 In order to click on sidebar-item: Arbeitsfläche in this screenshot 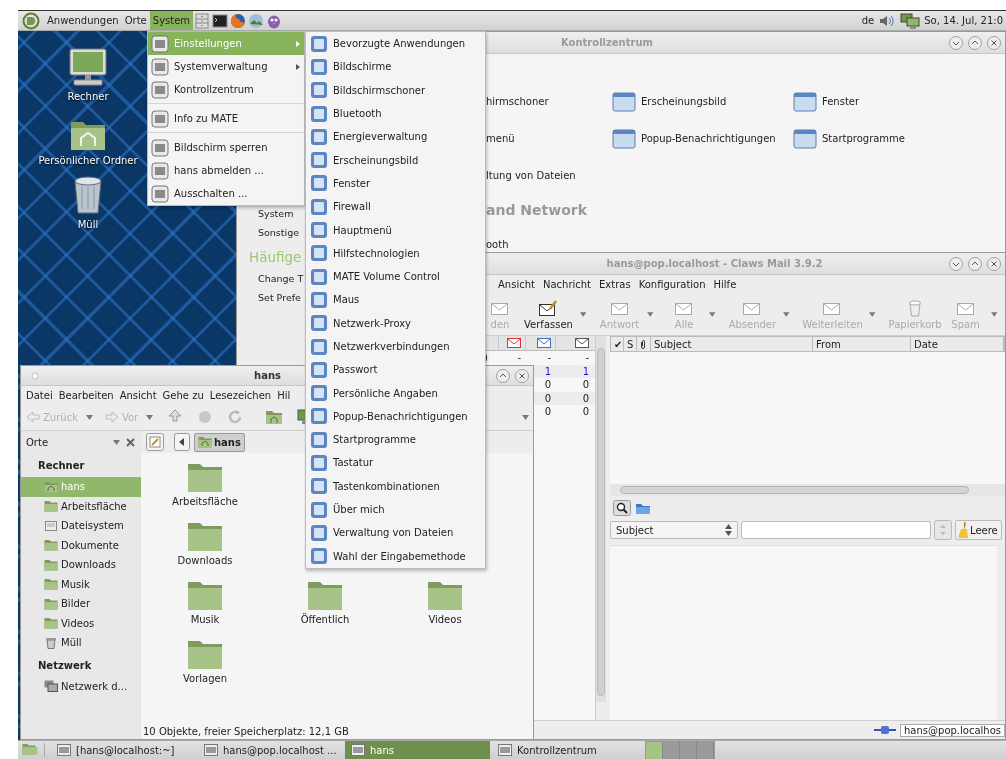, I will do `click(81, 506)`.